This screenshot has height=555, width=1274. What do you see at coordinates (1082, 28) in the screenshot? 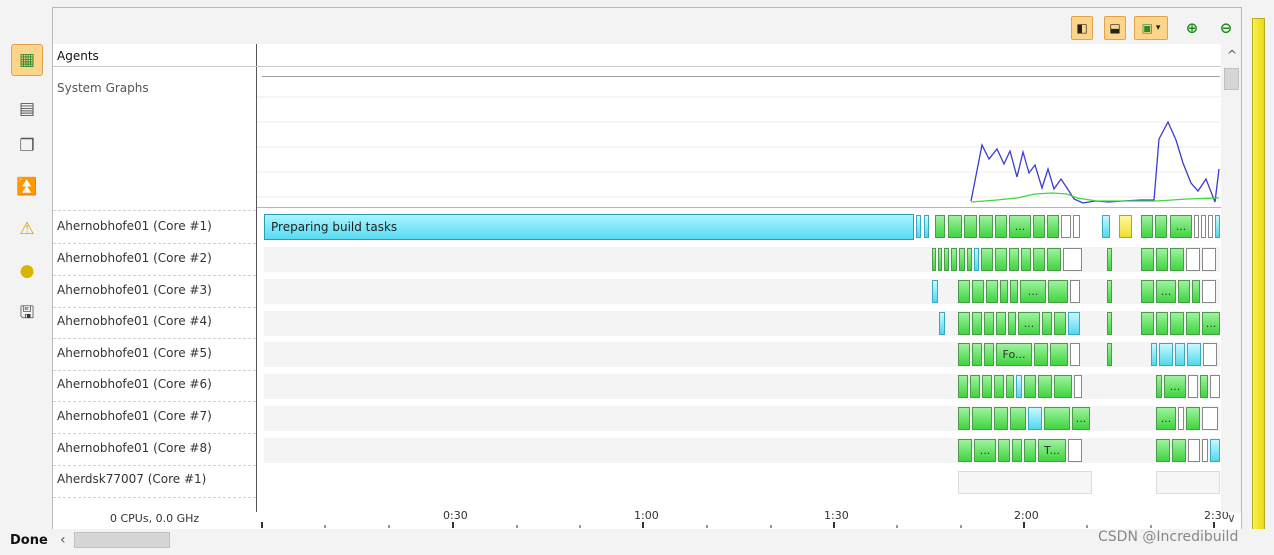
I see `view-left-button: ◧` at bounding box center [1082, 28].